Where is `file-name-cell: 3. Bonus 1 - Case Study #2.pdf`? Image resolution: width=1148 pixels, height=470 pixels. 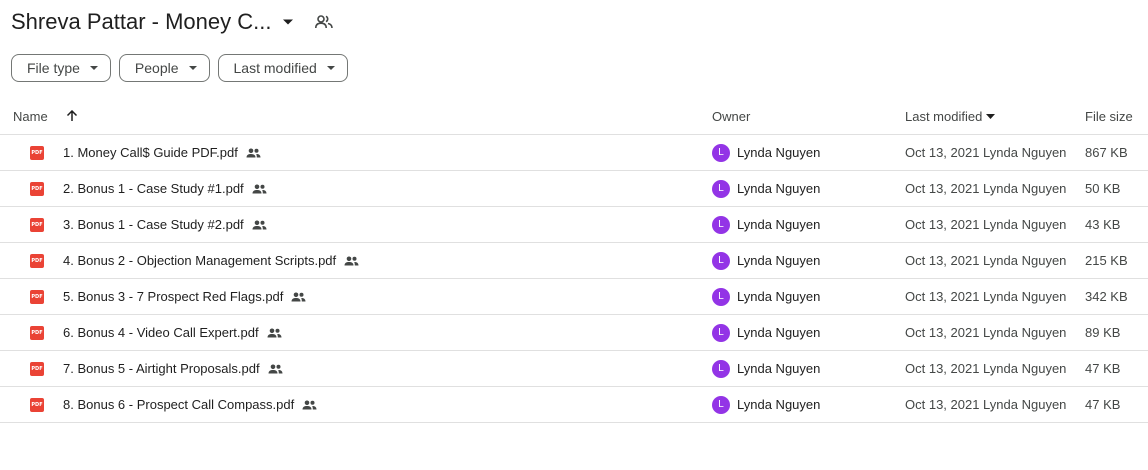
file-name-cell: 3. Bonus 1 - Case Study #2.pdf is located at coordinates (165, 224).